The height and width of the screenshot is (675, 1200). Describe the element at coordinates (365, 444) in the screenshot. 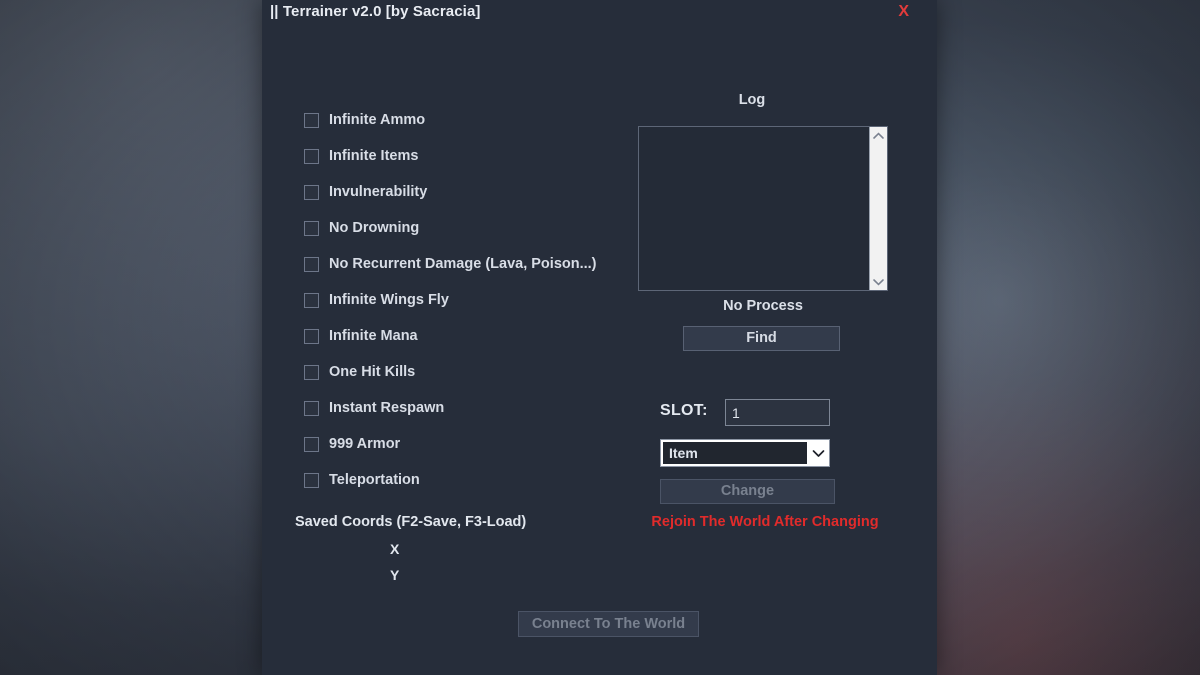

I see `cheat-option-label: 999 Armor` at that location.